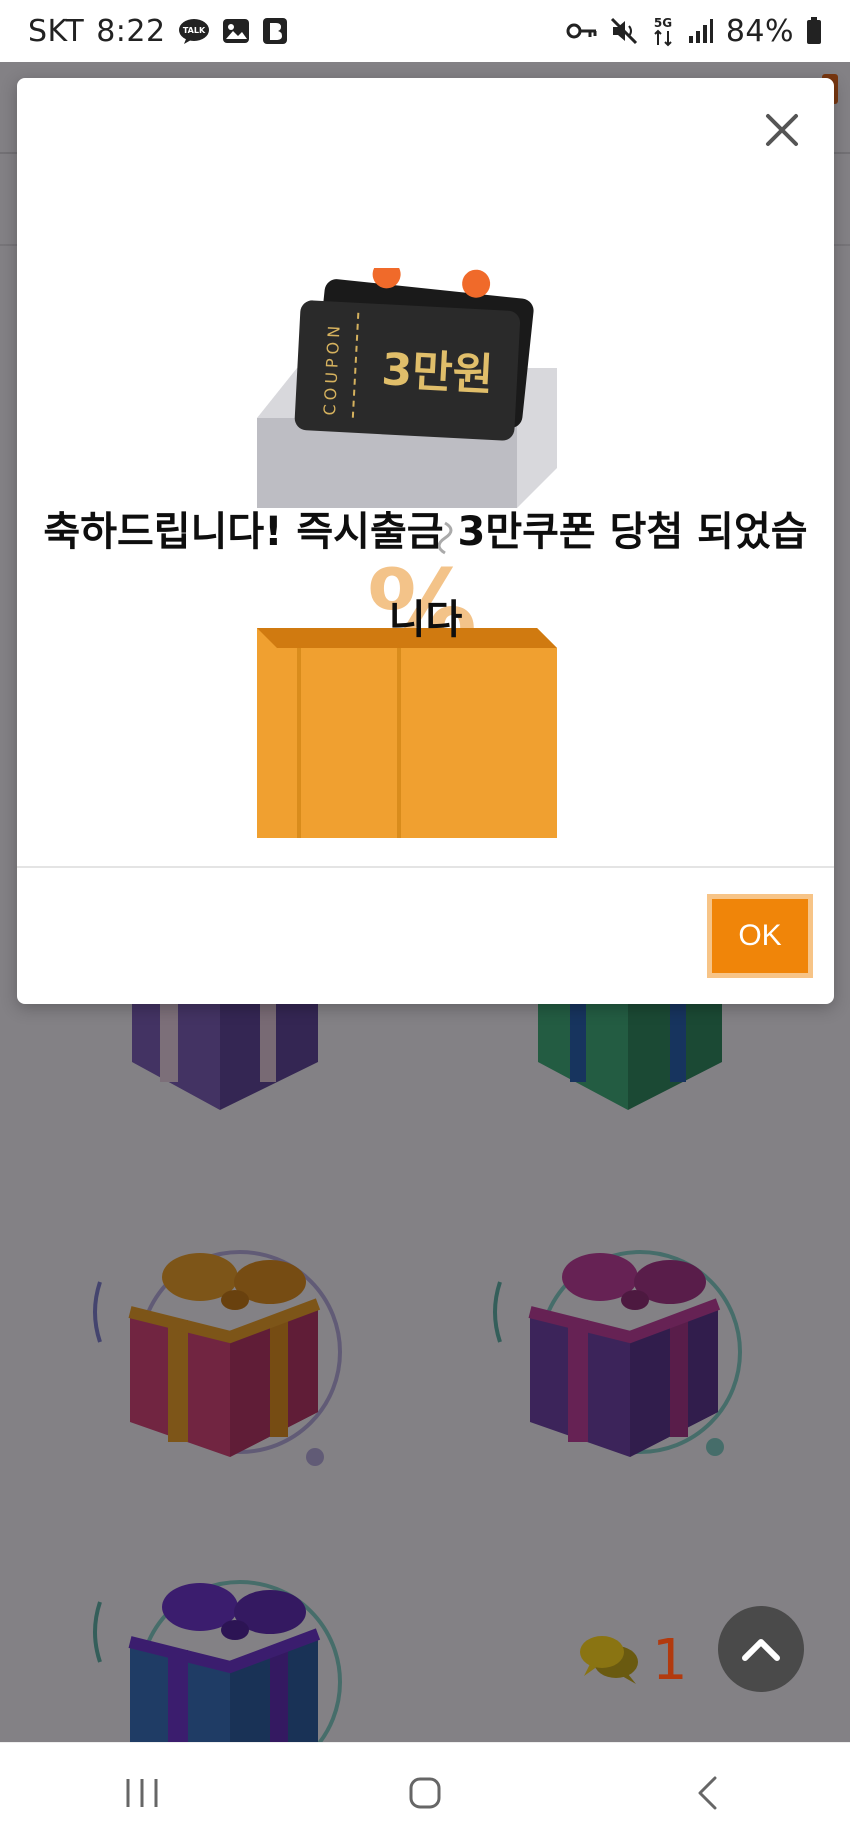  I want to click on chevron-up-icon, so click(761, 1650).